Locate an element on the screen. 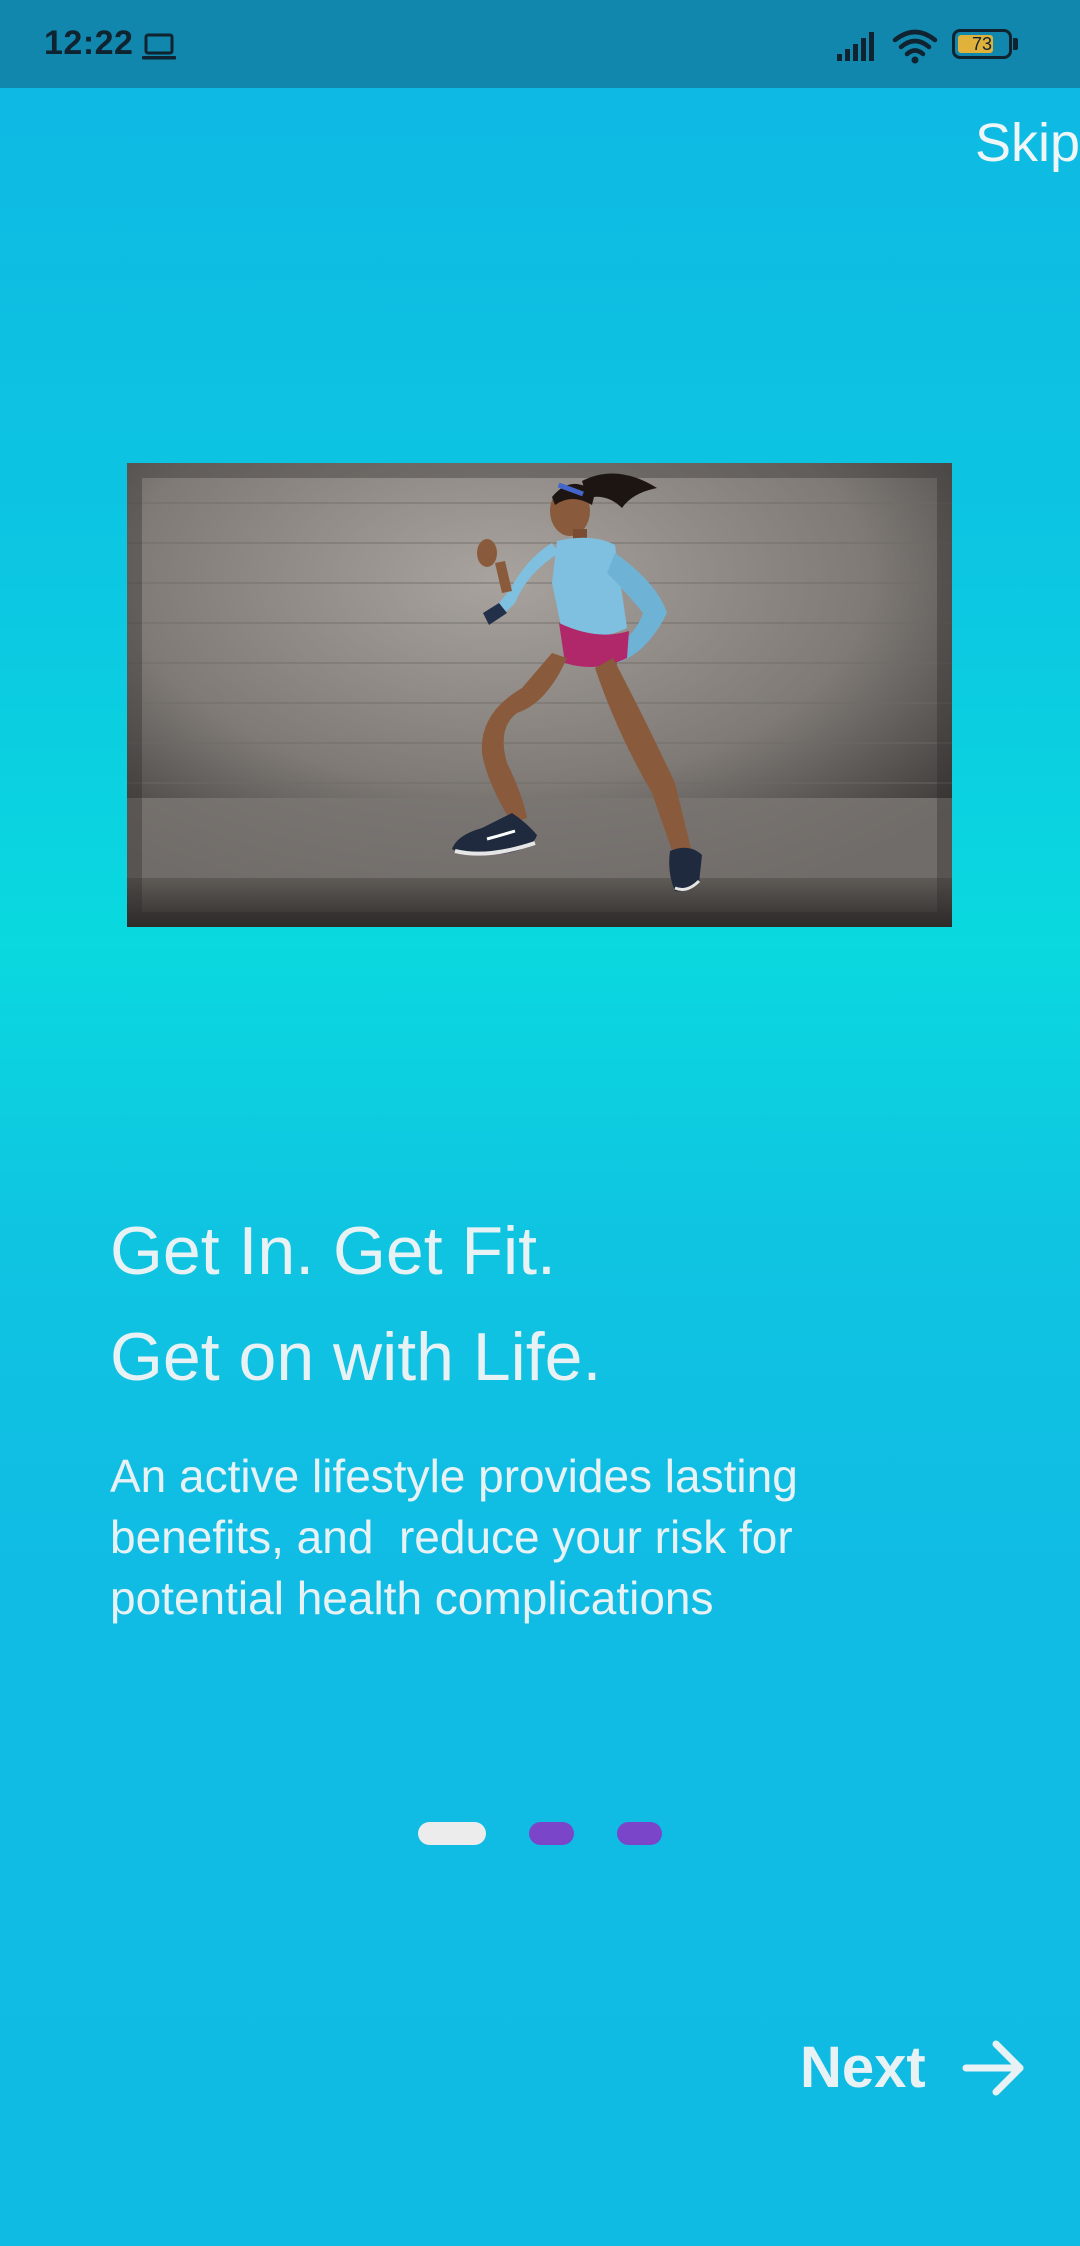  cellular-signal-icon is located at coordinates (855, 46).